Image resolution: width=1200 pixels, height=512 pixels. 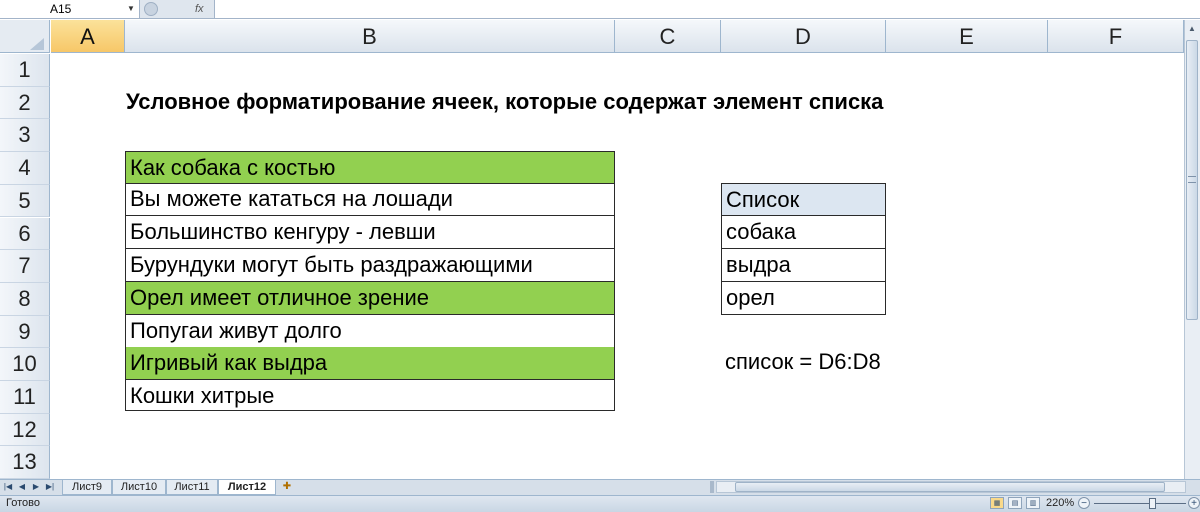 What do you see at coordinates (997, 503) in the screenshot?
I see `normal-view-icon: ▦` at bounding box center [997, 503].